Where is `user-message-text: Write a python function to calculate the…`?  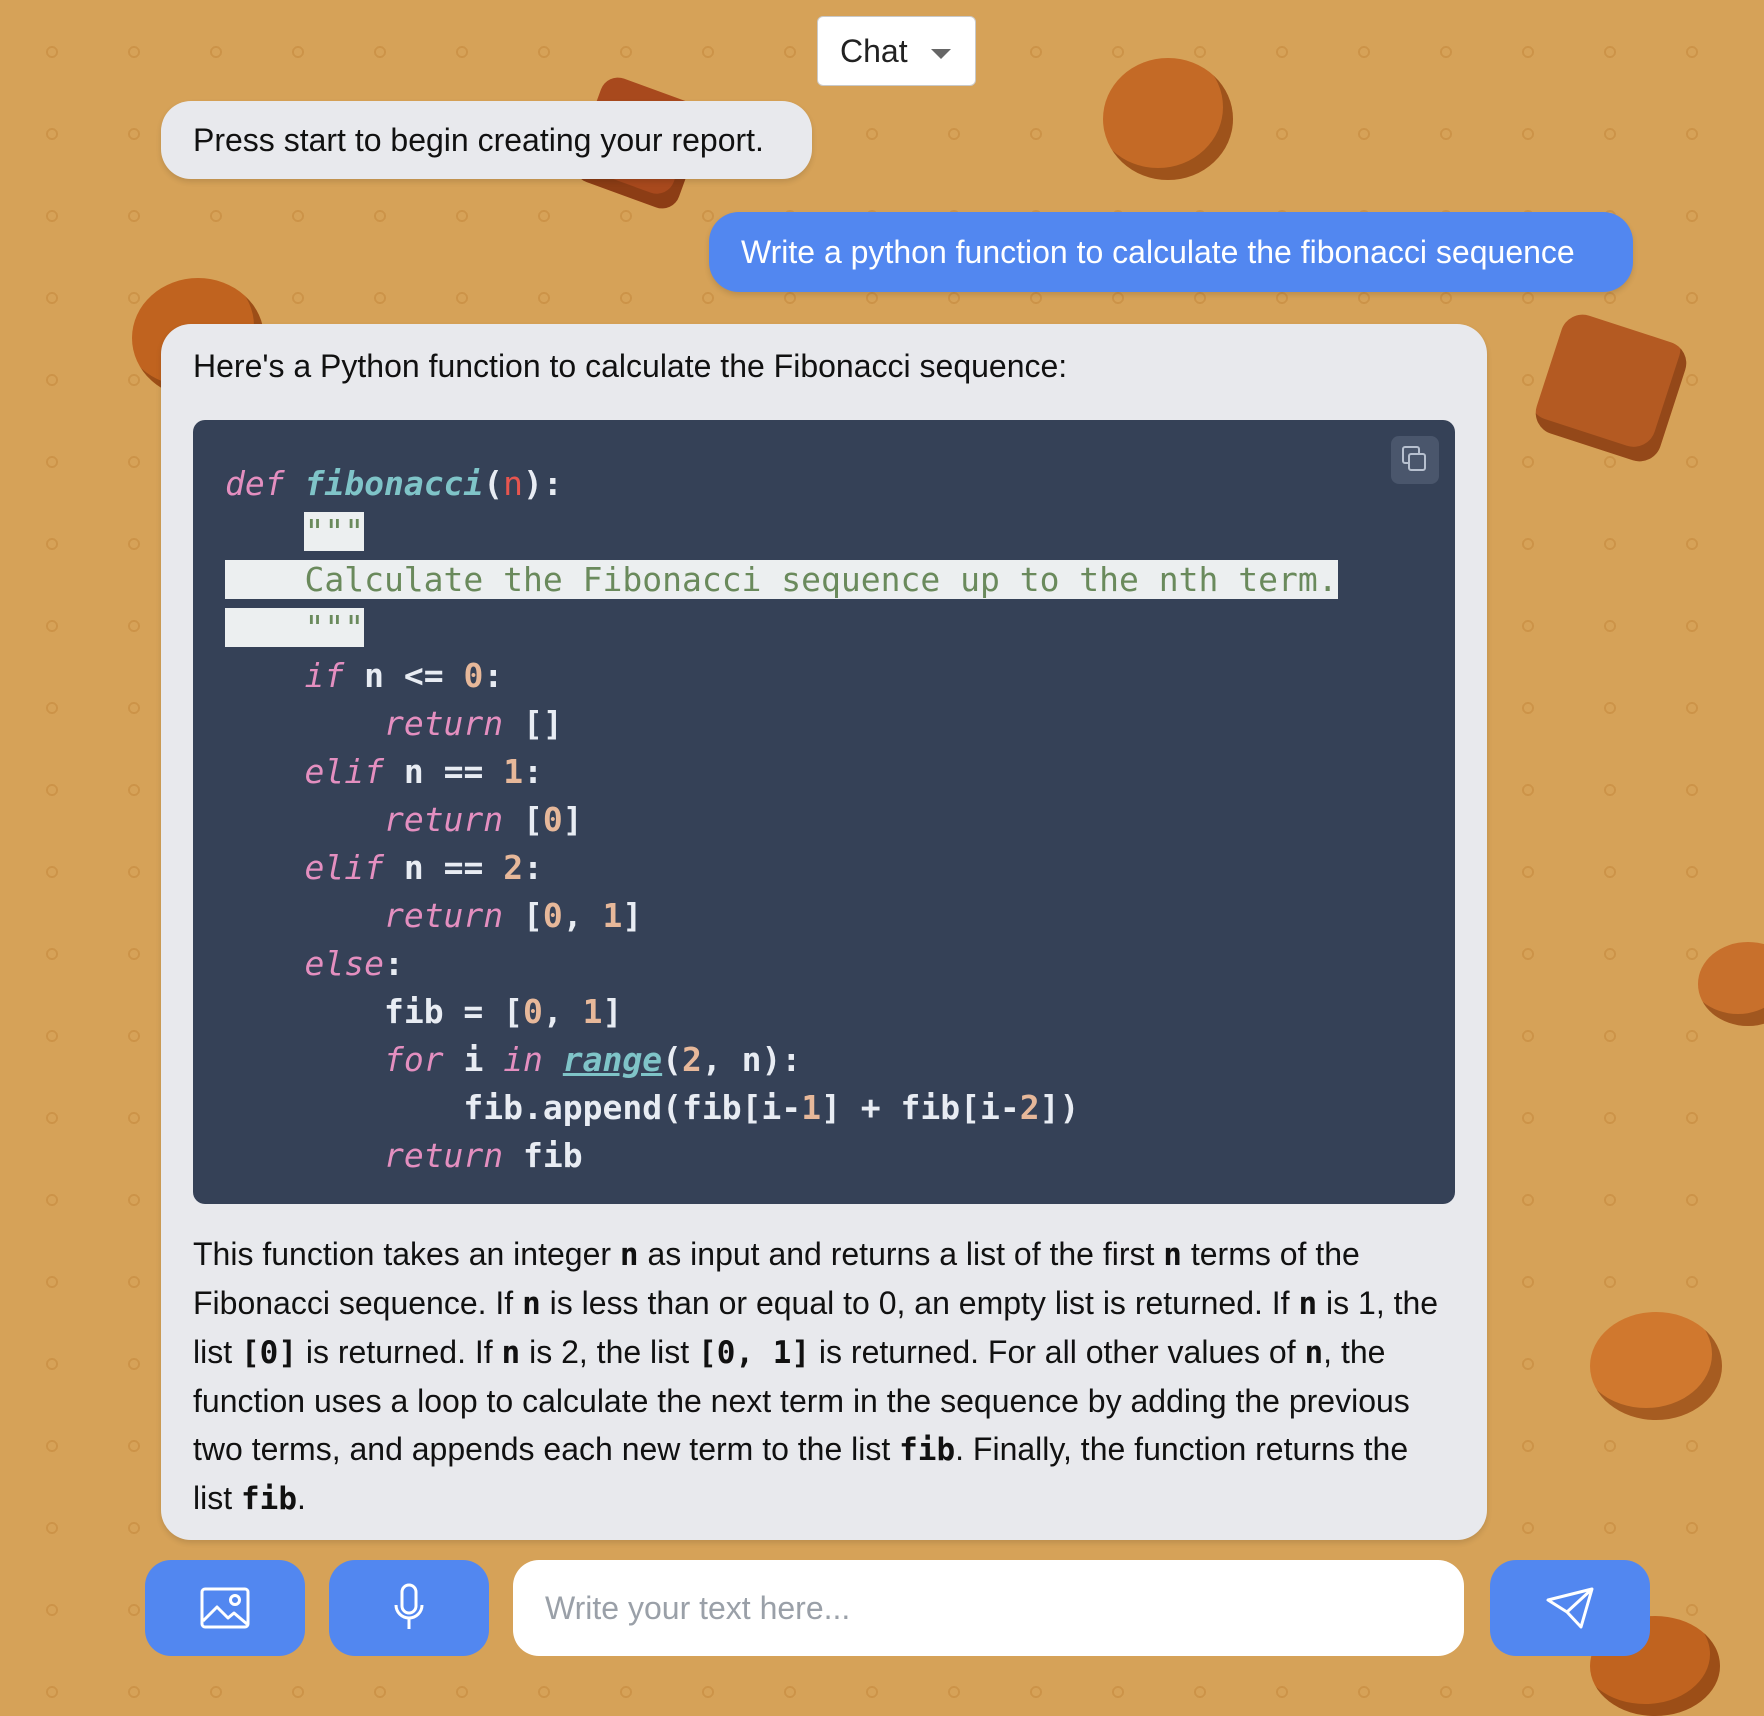 user-message-text: Write a python function to calculate the… is located at coordinates (1158, 252).